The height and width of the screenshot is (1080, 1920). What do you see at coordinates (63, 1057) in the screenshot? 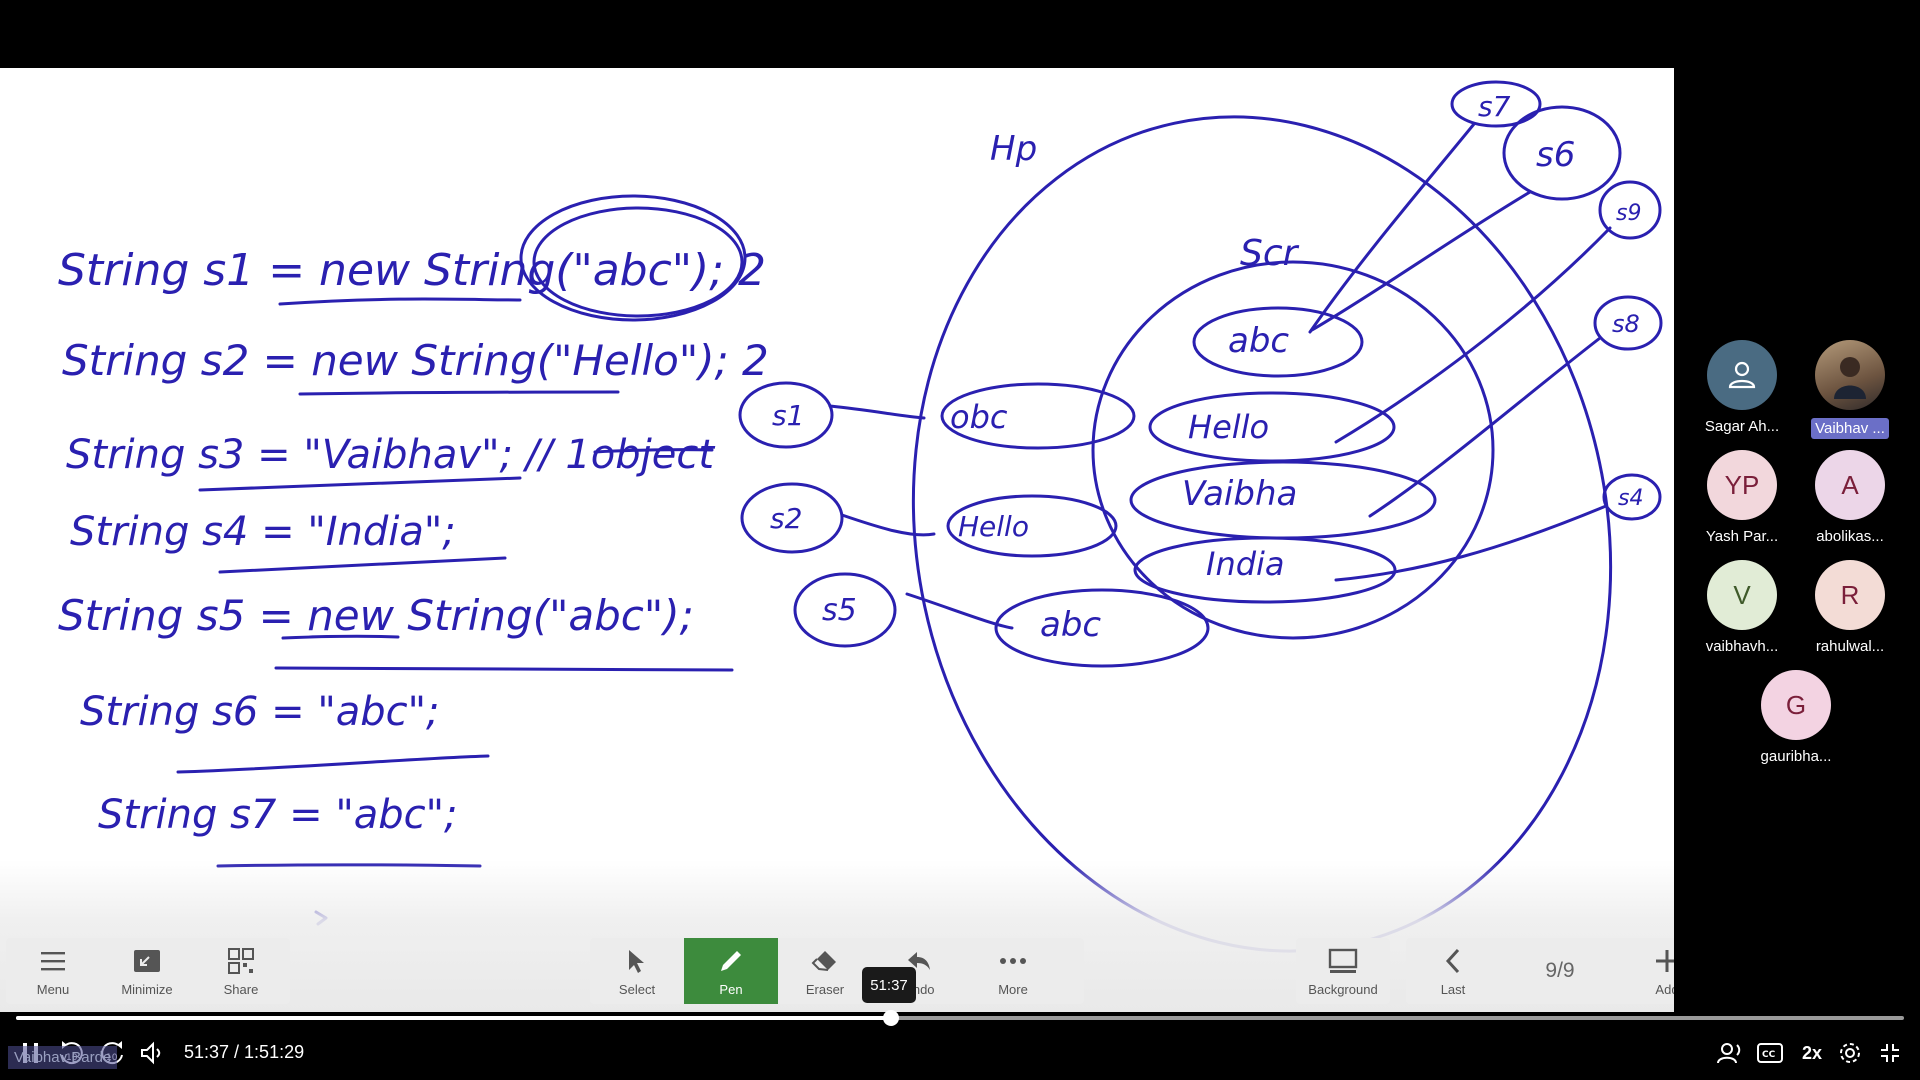
I see `presenter-name-tag: Vaibhav Barde` at bounding box center [63, 1057].